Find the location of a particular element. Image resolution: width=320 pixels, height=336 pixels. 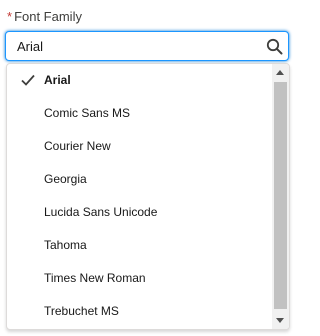

check-icon is located at coordinates (28, 80).